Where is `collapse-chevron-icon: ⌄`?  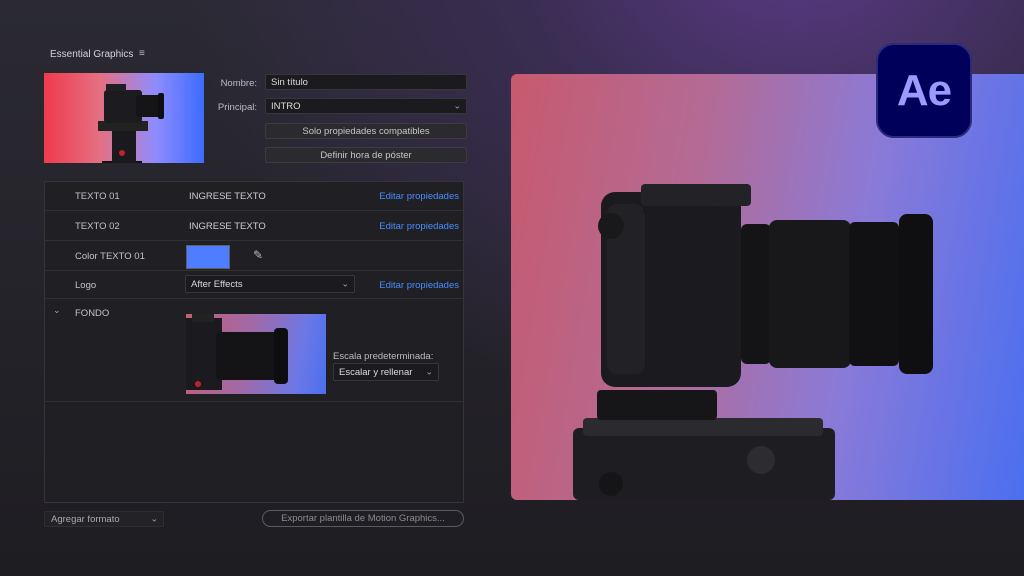 collapse-chevron-icon: ⌄ is located at coordinates (57, 310).